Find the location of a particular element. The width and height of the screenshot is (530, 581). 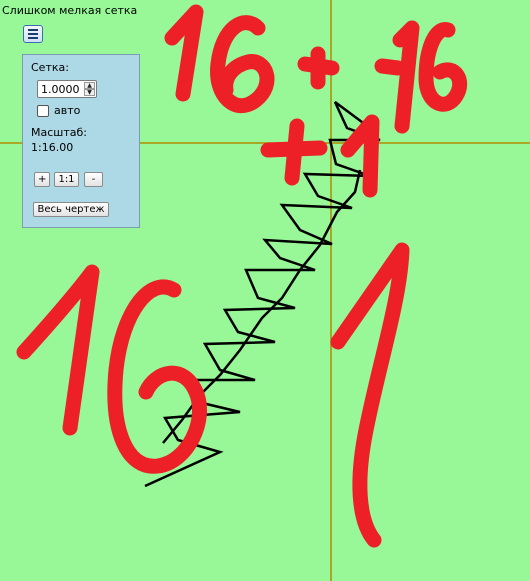

auto-checkbox is located at coordinates (43, 111).